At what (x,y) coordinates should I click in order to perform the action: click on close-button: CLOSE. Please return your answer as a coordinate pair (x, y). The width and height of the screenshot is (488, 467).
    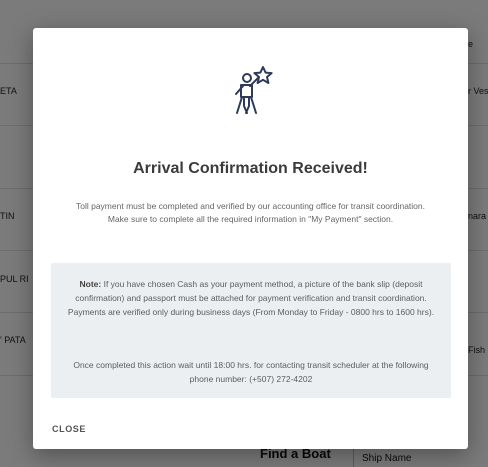
    Looking at the image, I should click on (69, 429).